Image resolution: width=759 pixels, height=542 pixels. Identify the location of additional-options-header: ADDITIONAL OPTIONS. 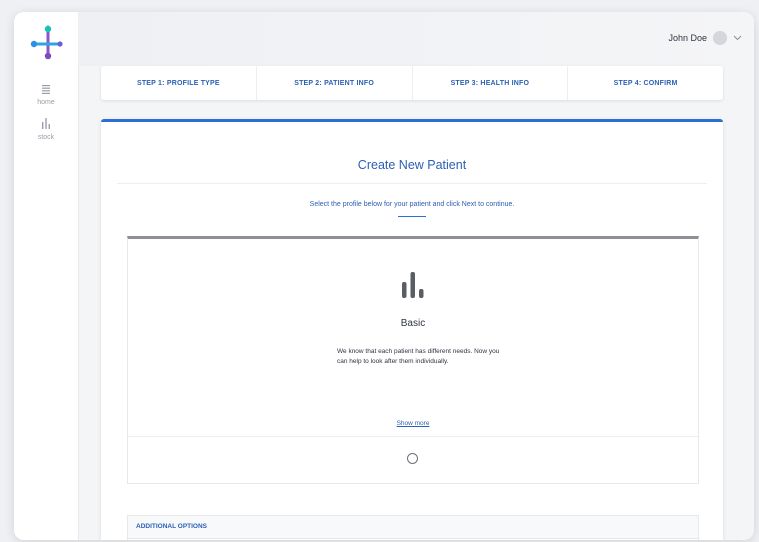
(413, 527).